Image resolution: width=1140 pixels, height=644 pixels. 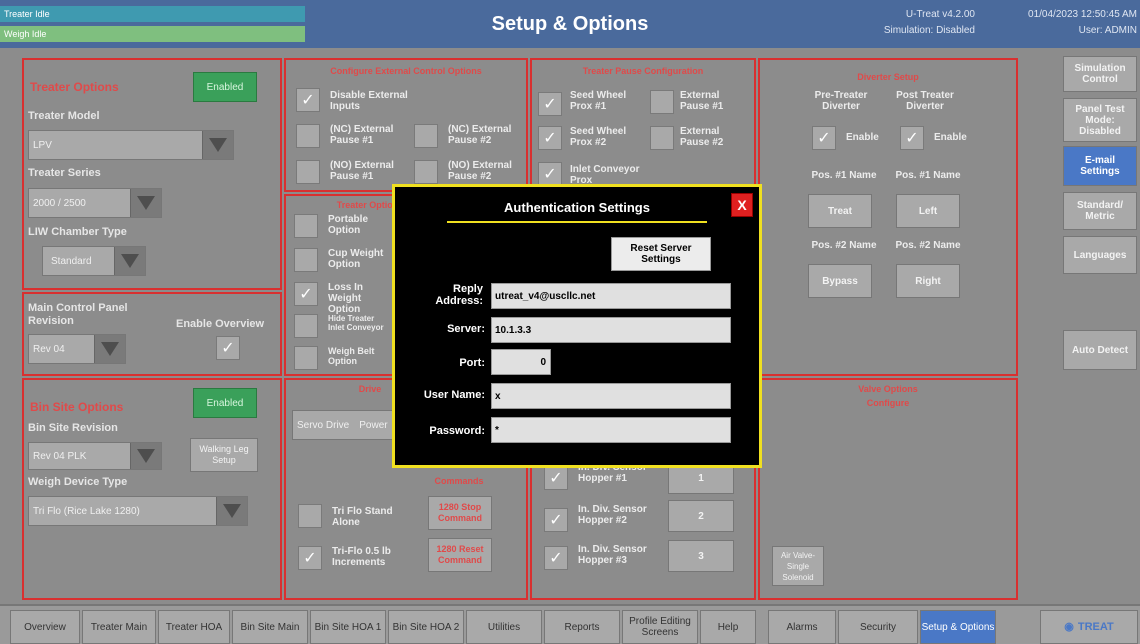 What do you see at coordinates (824, 138) in the screenshot?
I see `pre-treater-enable-checkbox: ✓` at bounding box center [824, 138].